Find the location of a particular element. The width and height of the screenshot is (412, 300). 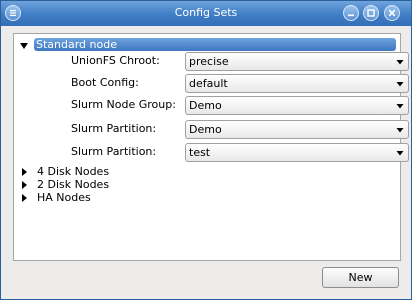

field-label-unionfs-chroot: UnionFS Chroot: is located at coordinates (115, 60).